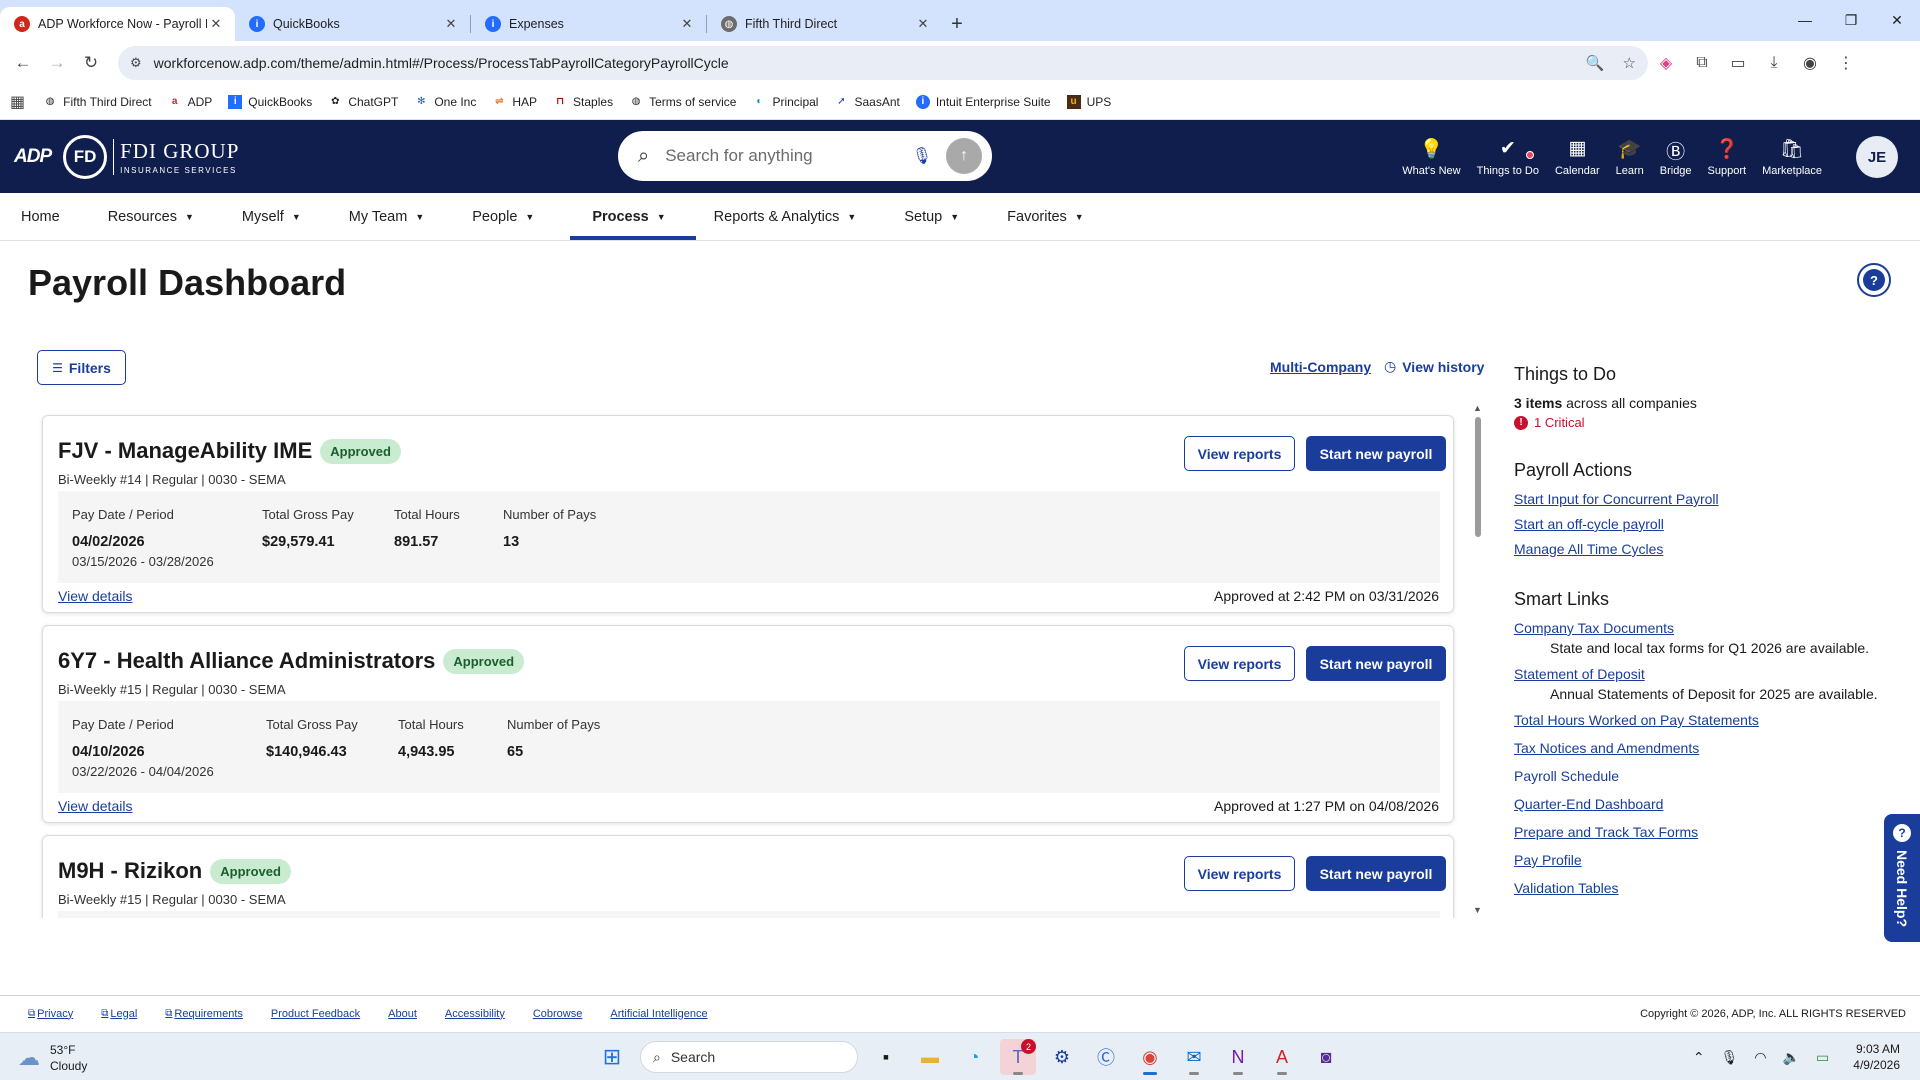 The width and height of the screenshot is (1920, 1080). What do you see at coordinates (588, 24) in the screenshot?
I see `tab-expenses: i Expenses ✕` at bounding box center [588, 24].